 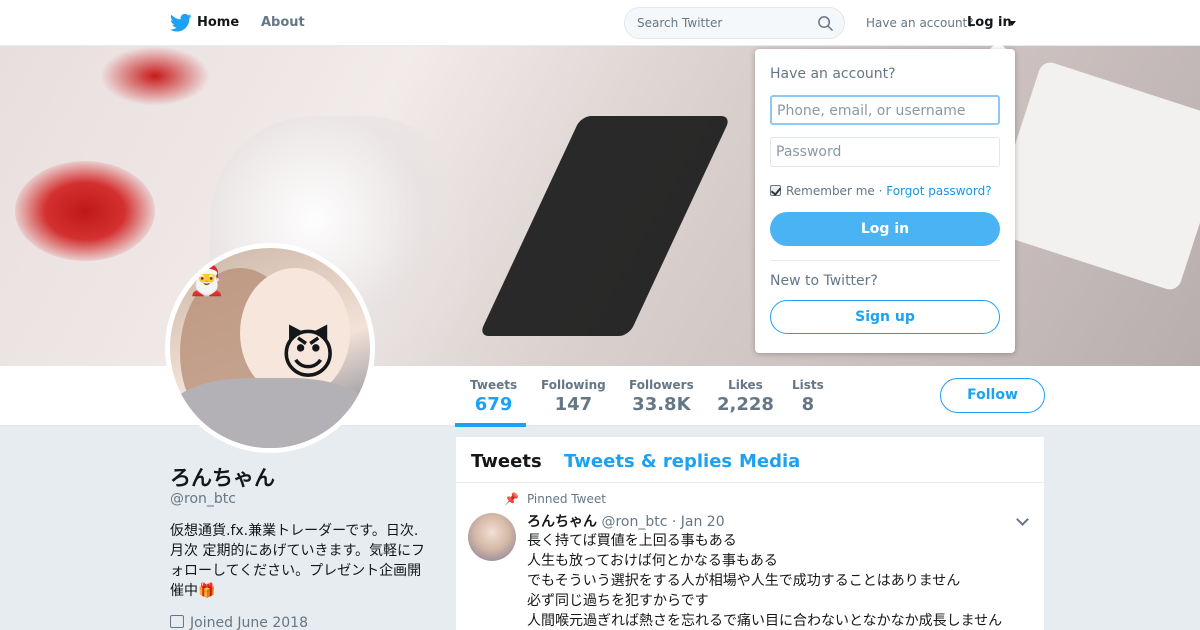 What do you see at coordinates (680, 23) in the screenshot?
I see `search-placeholder: Search Twitter` at bounding box center [680, 23].